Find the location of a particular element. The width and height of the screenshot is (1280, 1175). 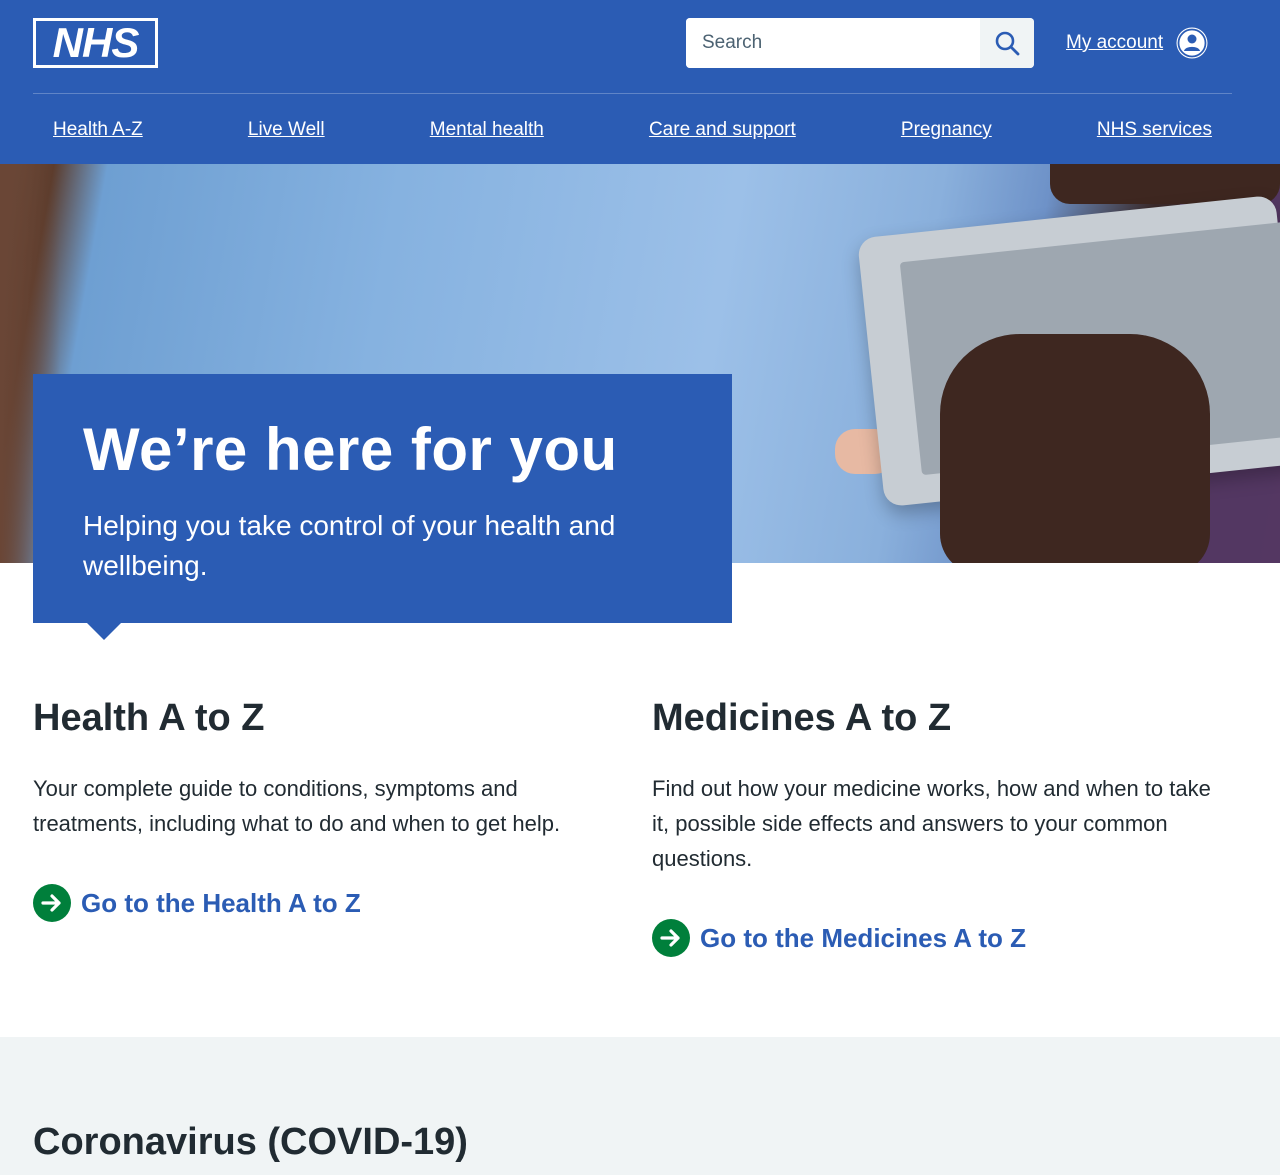

my-account-link: My account is located at coordinates (1114, 43).